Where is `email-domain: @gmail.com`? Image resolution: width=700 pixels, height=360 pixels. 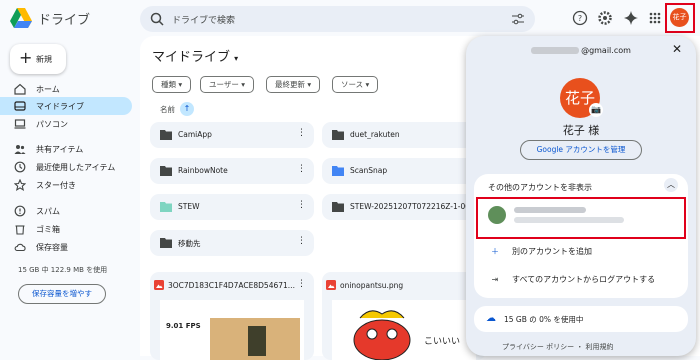 email-domain: @gmail.com is located at coordinates (606, 50).